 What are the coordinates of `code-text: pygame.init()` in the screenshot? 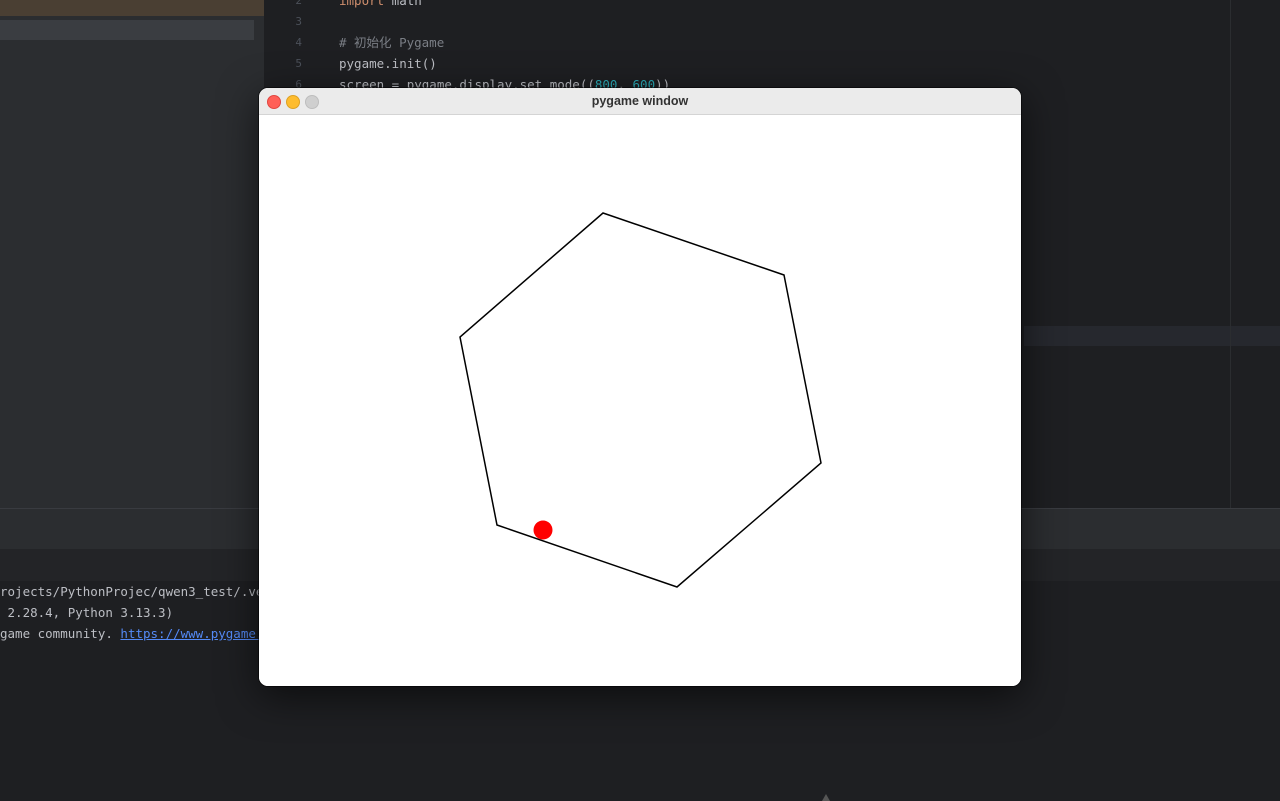 It's located at (388, 63).